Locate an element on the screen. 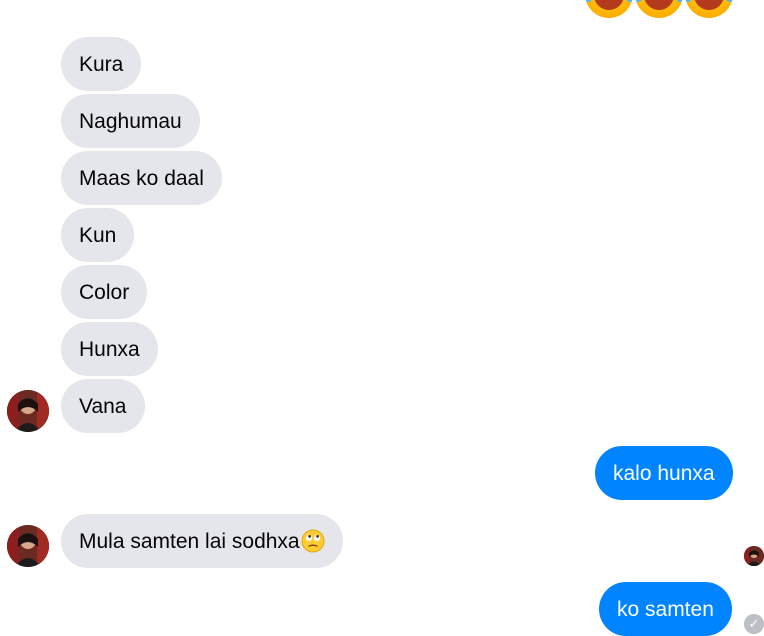  message-text: Mula samten lai sodhxa is located at coordinates (189, 541).